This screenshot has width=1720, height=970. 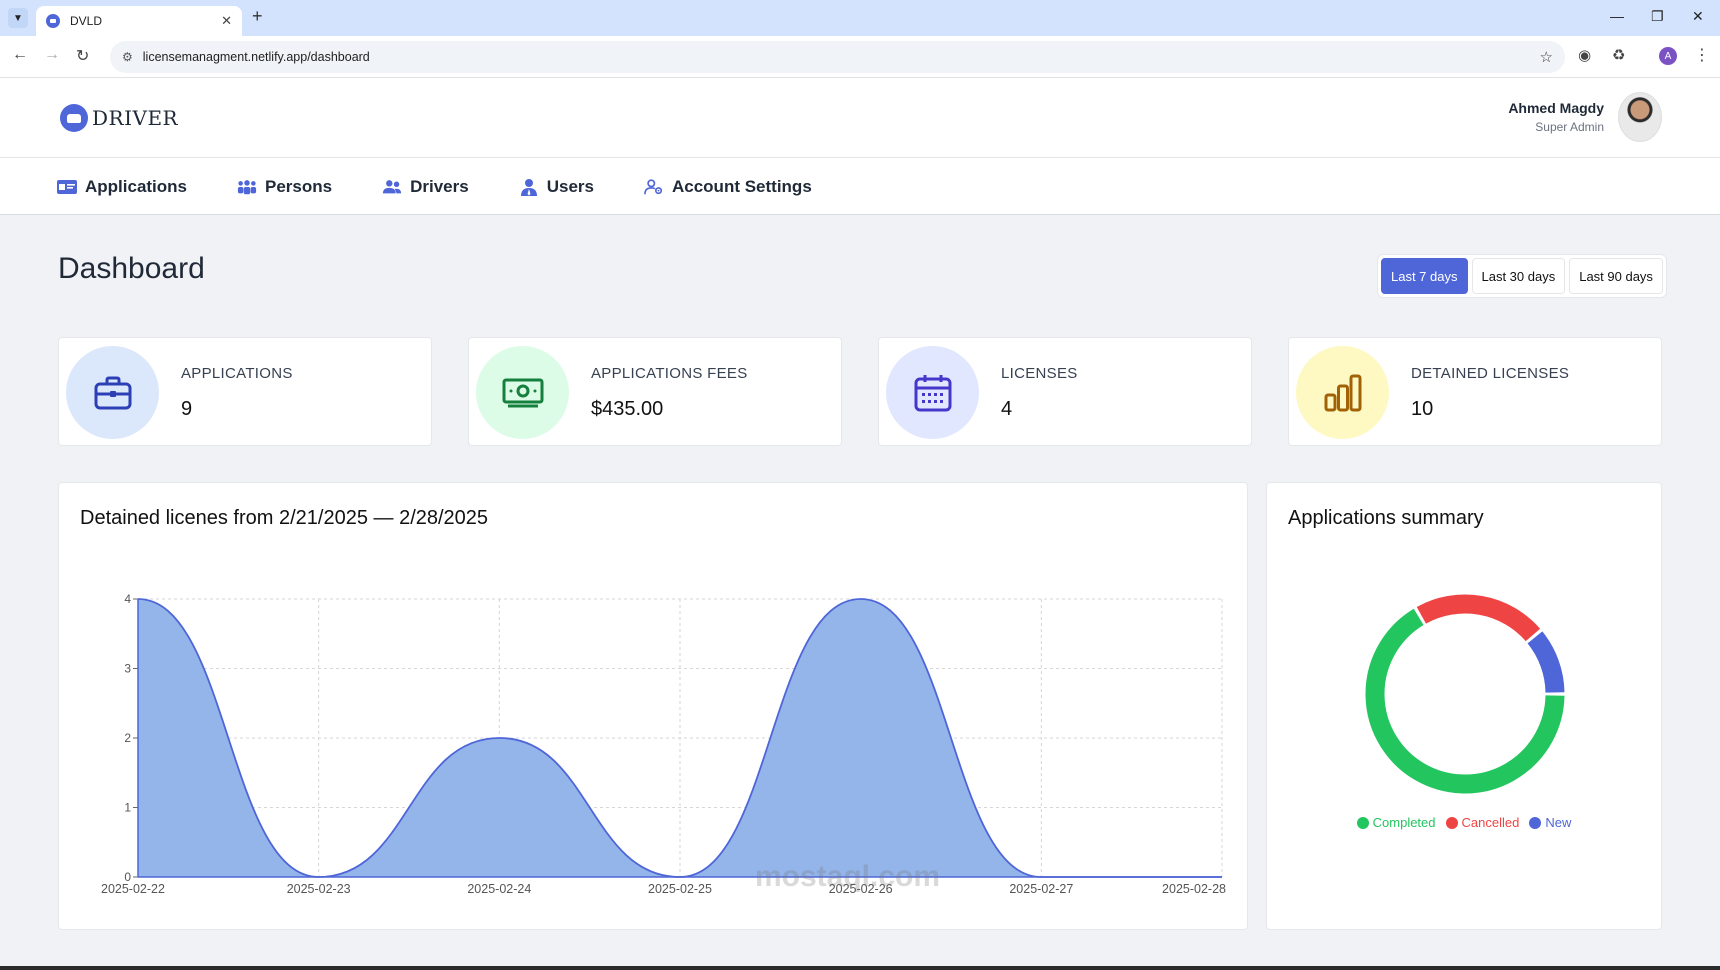 What do you see at coordinates (226, 21) in the screenshot?
I see `close-tab-icon: ✕` at bounding box center [226, 21].